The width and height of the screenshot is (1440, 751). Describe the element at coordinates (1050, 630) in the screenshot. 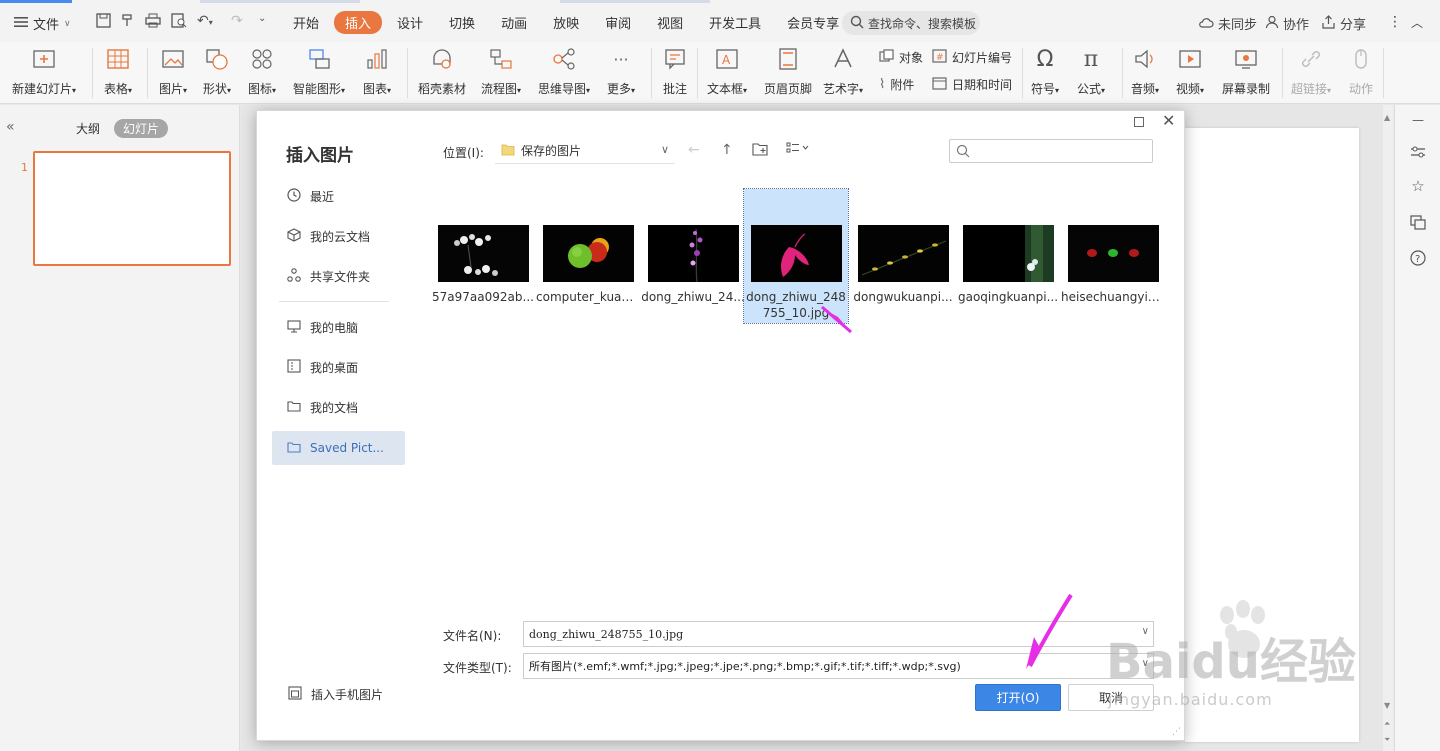

I see `annotation-arrow-open-shaft` at that location.